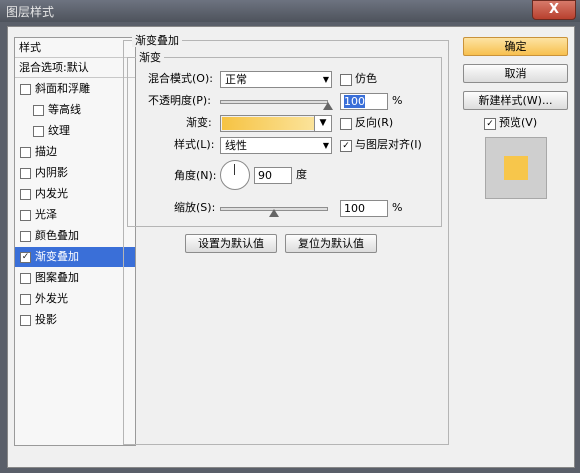 This screenshot has width=580, height=473. I want to click on gradient-picker: ▼, so click(276, 123).